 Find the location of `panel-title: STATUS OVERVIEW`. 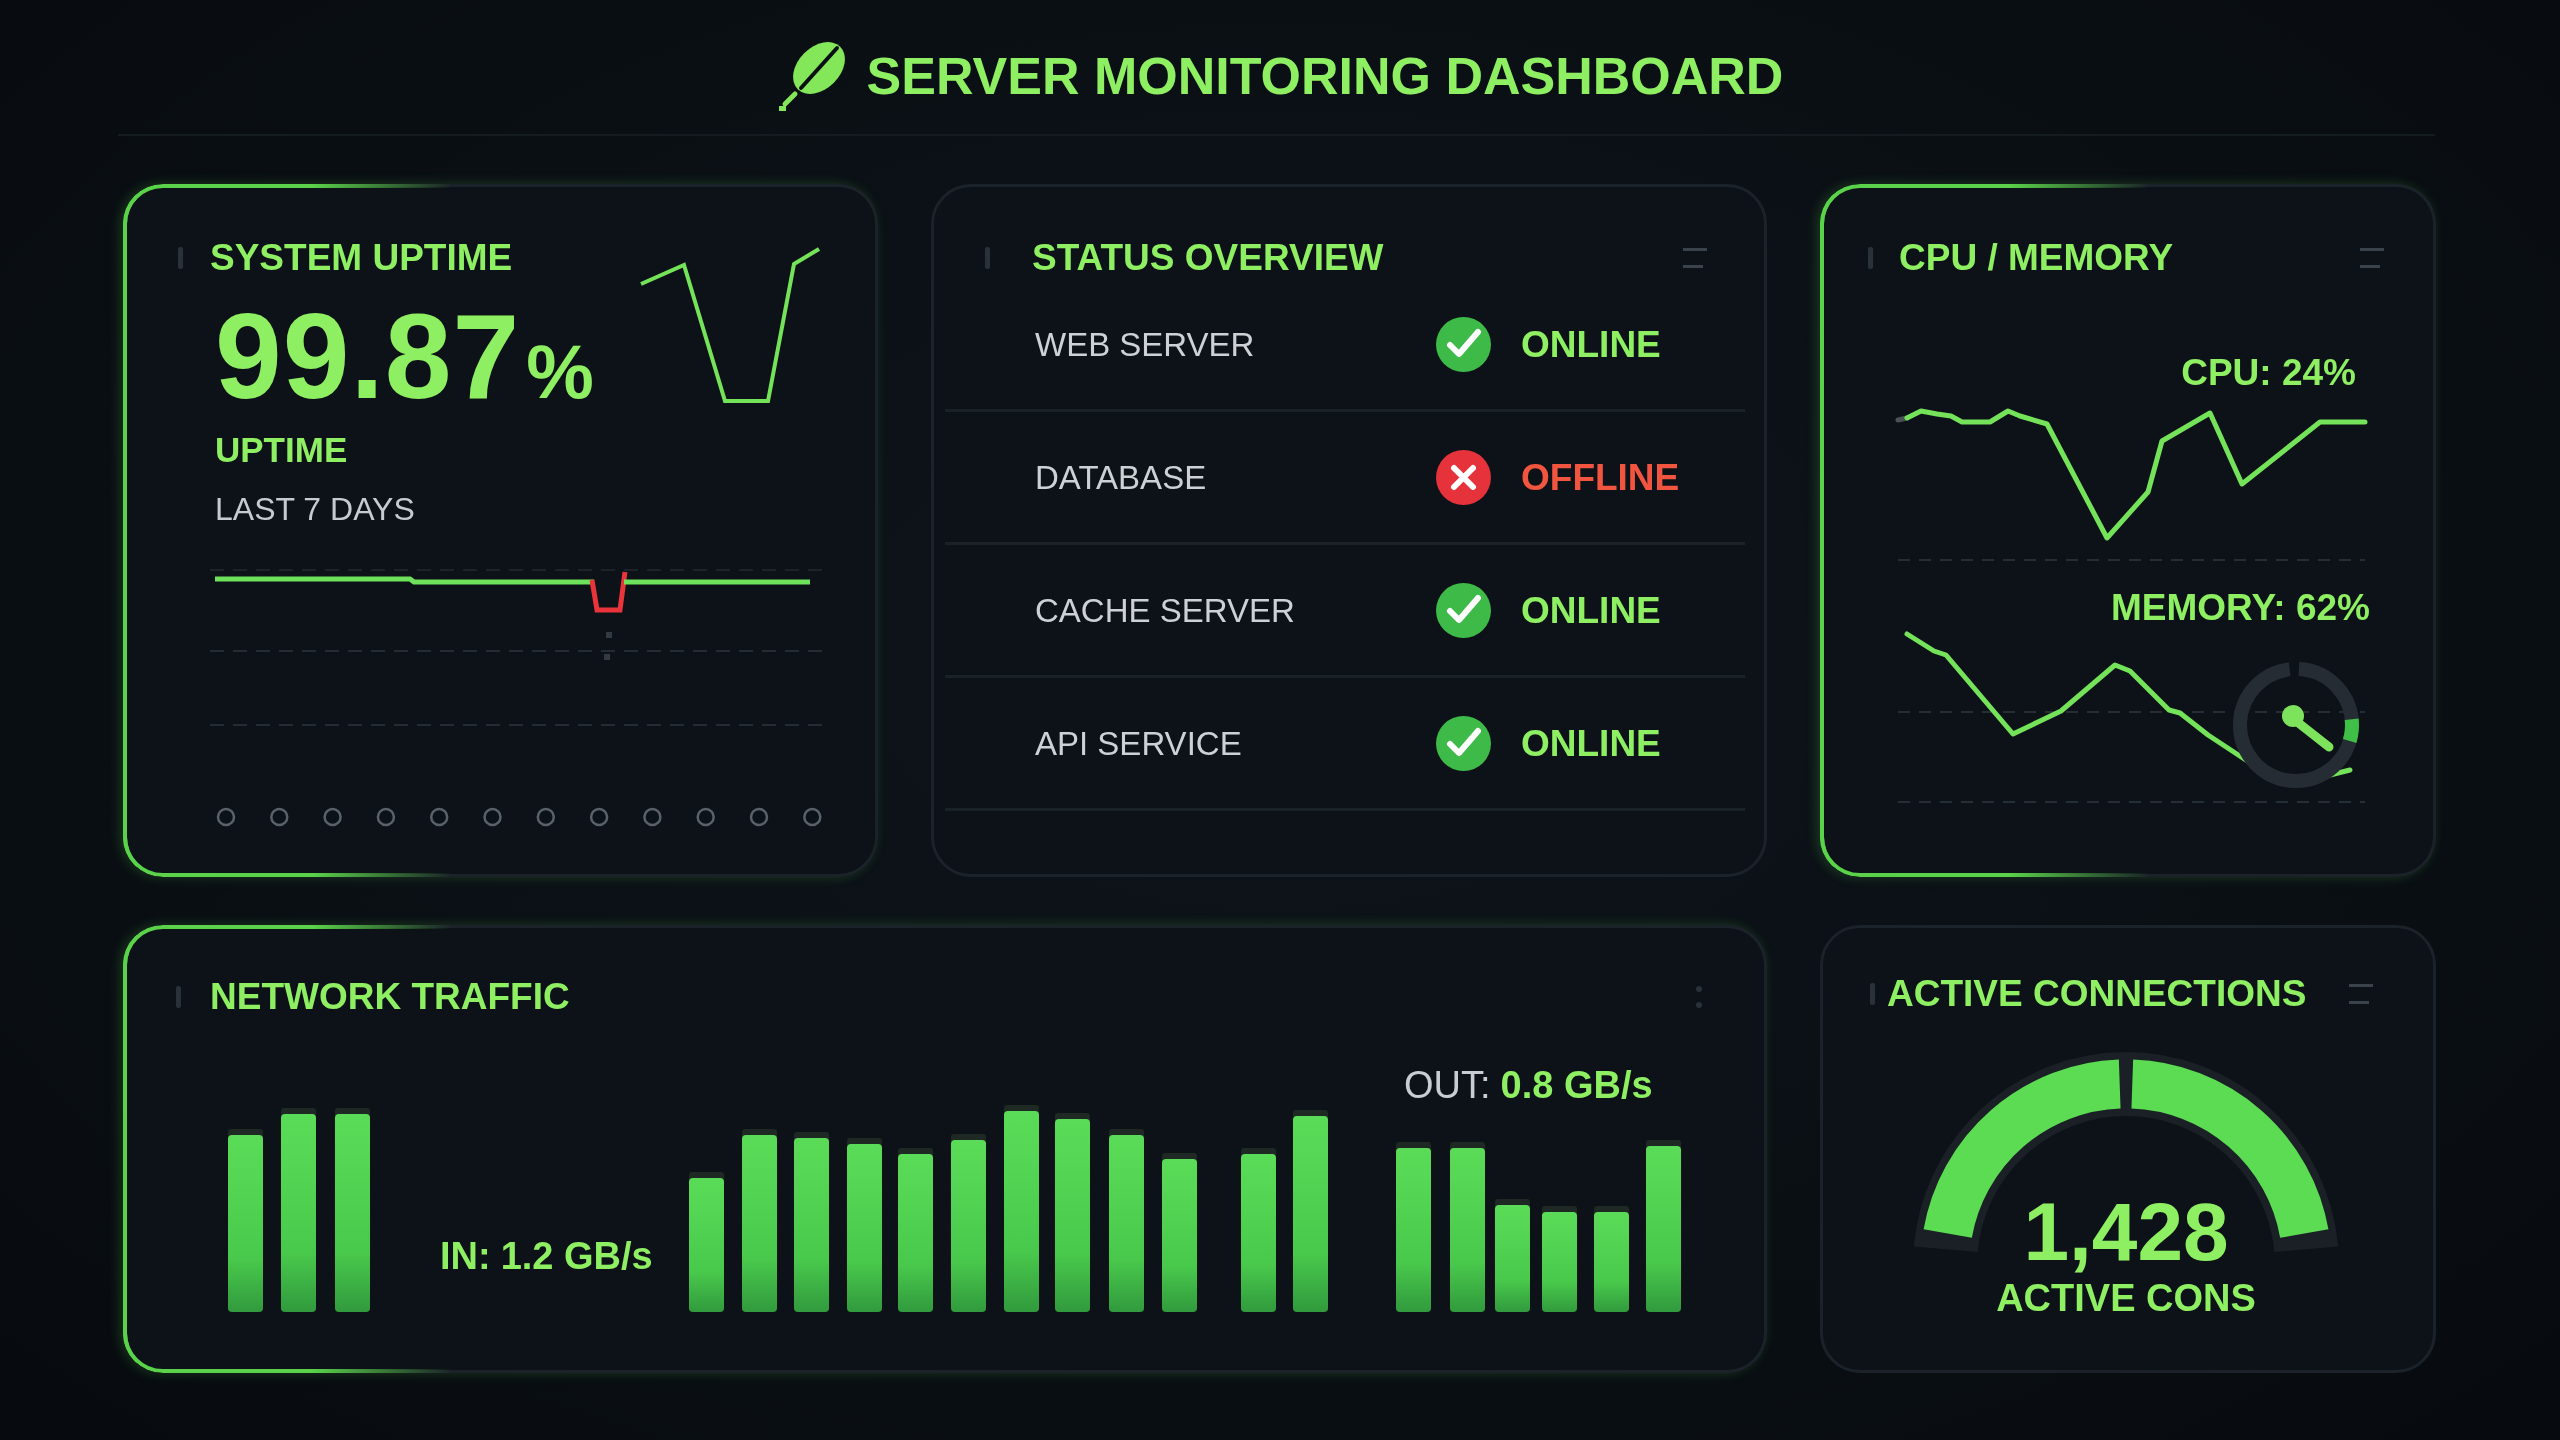

panel-title: STATUS OVERVIEW is located at coordinates (1208, 257).